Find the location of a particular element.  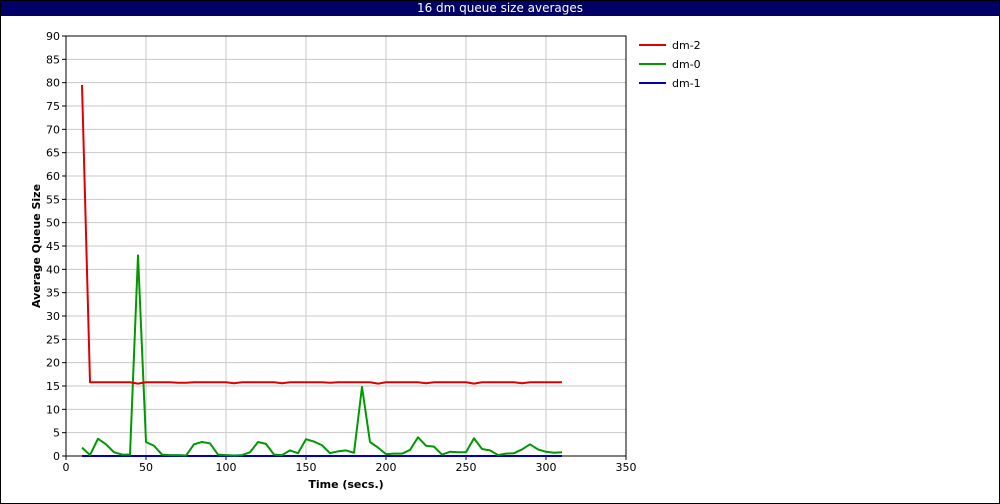

x-tick-label: 0 is located at coordinates (66, 467).